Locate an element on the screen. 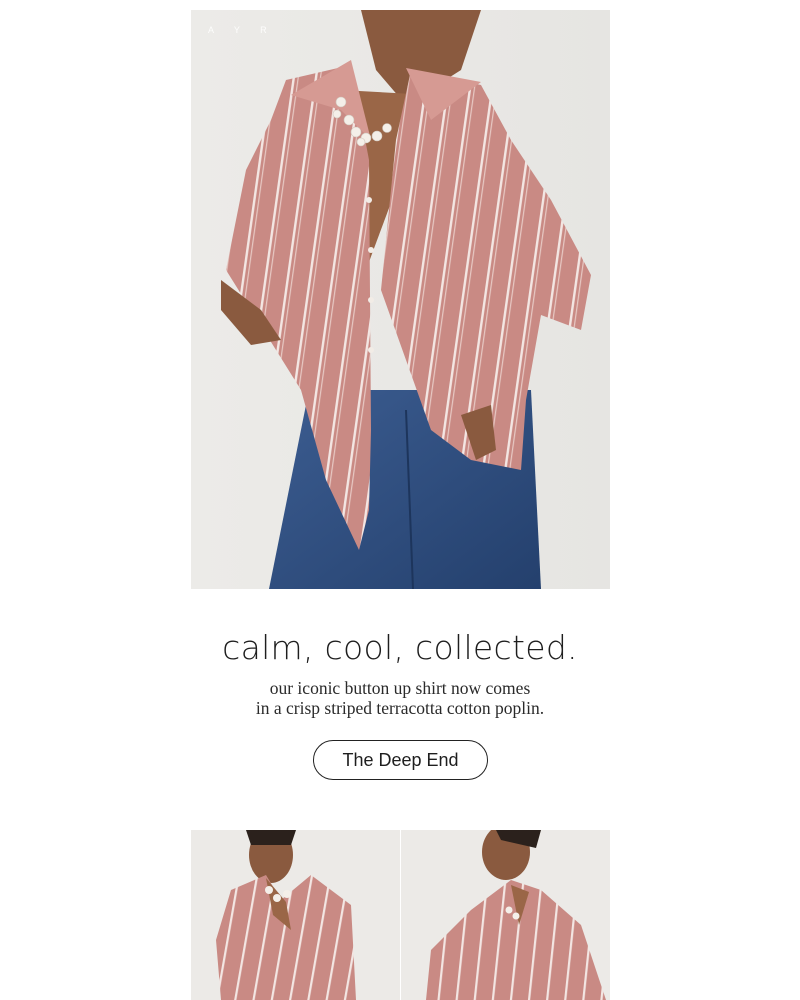 This screenshot has width=800, height=1000. headline: calm, cool, collected. is located at coordinates (400, 647).